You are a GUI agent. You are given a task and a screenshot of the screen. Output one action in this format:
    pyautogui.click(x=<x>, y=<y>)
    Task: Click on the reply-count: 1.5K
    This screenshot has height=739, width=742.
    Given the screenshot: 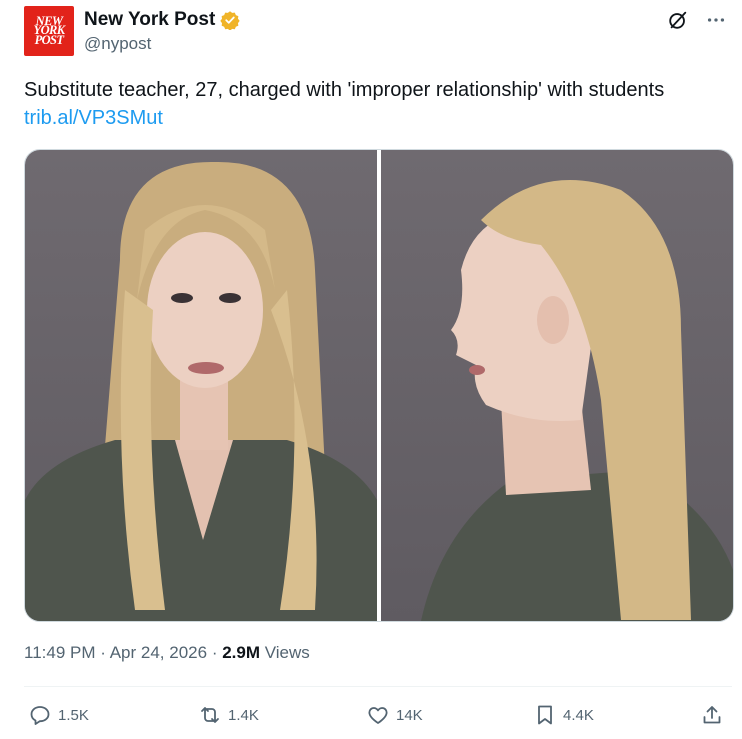 What is the action you would take?
    pyautogui.click(x=73, y=715)
    